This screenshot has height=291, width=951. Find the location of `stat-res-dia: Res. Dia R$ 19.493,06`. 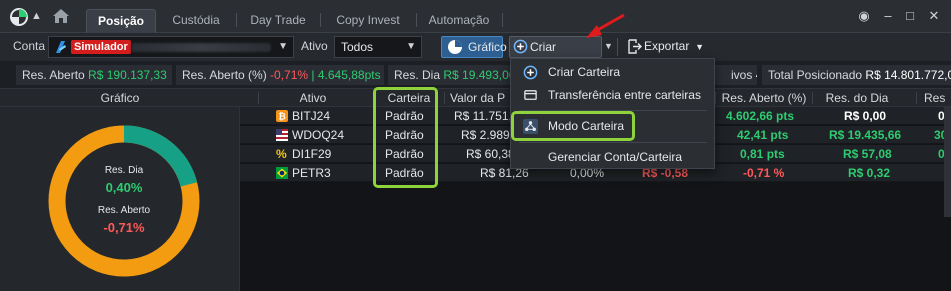

stat-res-dia: Res. Dia R$ 19.493,06 is located at coordinates (449, 75).